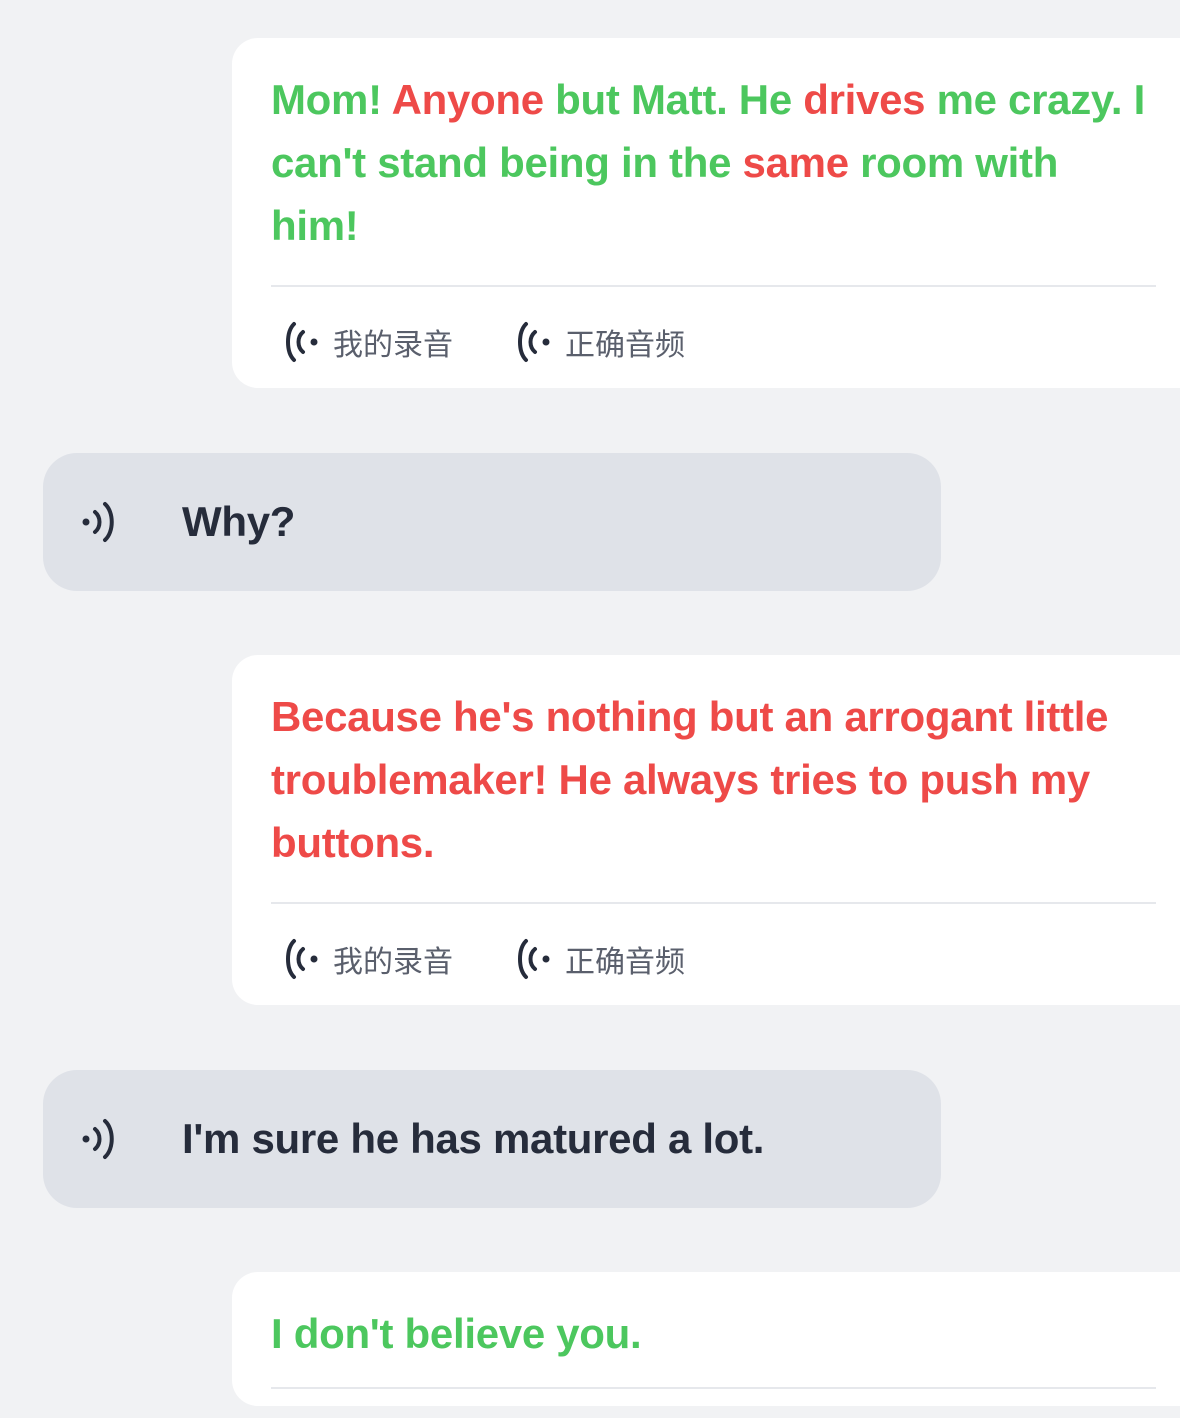  What do you see at coordinates (492, 522) in the screenshot?
I see `bot-message-bubble: Why?` at bounding box center [492, 522].